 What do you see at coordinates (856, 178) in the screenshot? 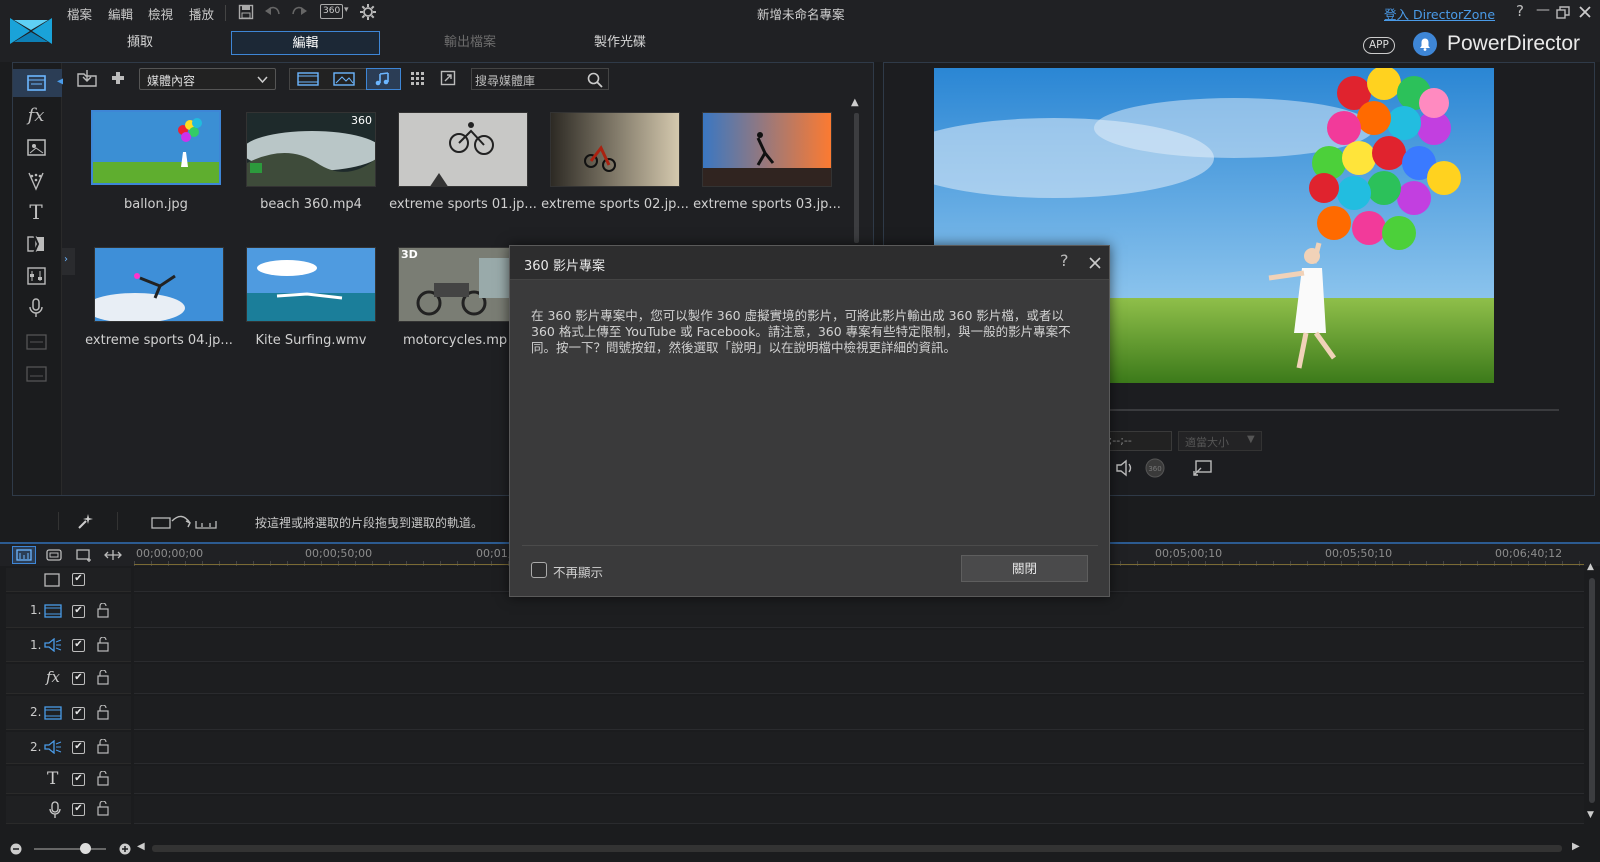
I see `library-scroll-thumb` at bounding box center [856, 178].